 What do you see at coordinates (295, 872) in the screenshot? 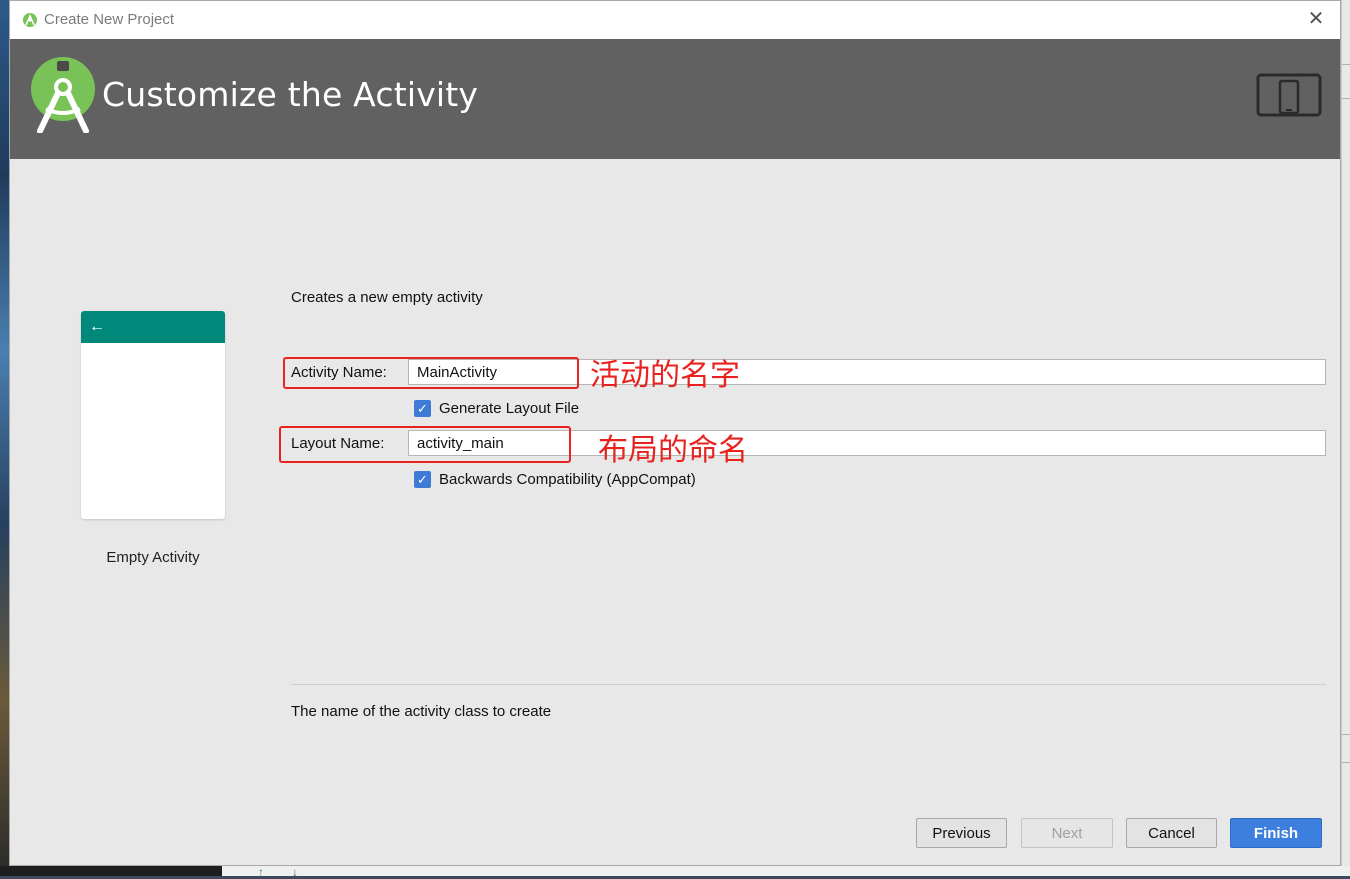
I see `down-arrow-icon: ↓` at bounding box center [295, 872].